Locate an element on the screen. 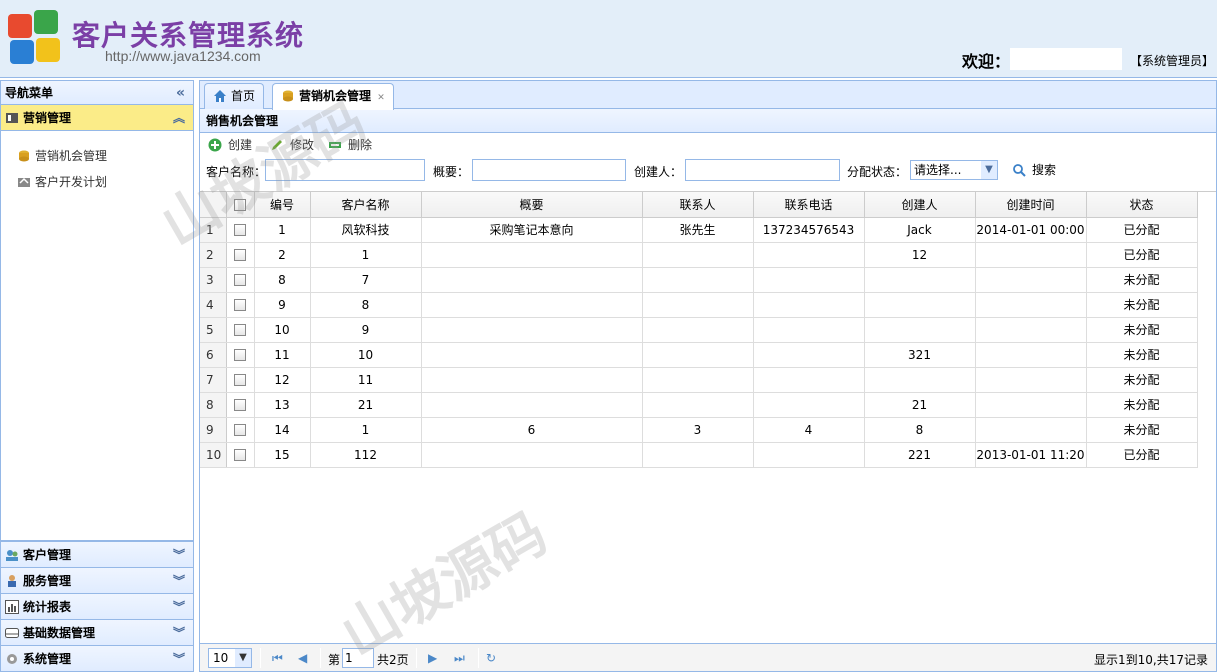 This screenshot has height=672, width=1217. sidebar-section-marketing: 营销管理 ︽ is located at coordinates (97, 118).